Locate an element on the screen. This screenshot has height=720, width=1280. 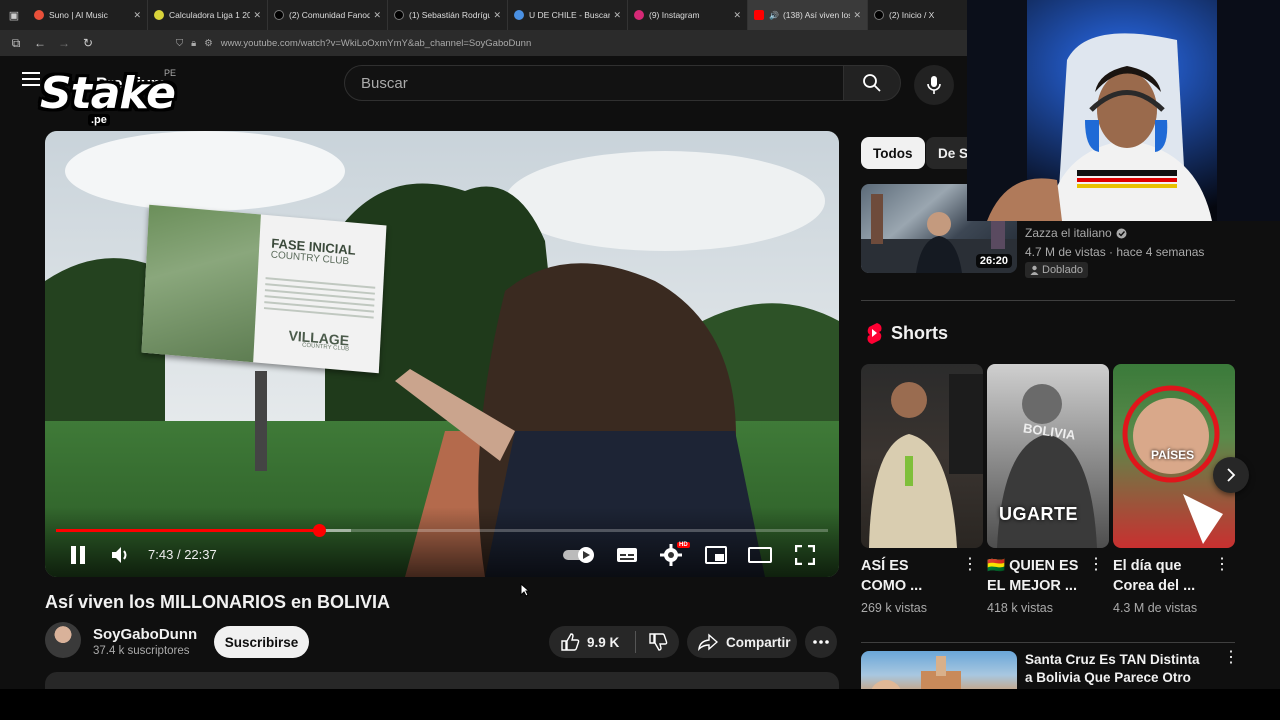
short-card-thumbnail: BOLIVIA UGARTE is located at coordinates (1048, 456).